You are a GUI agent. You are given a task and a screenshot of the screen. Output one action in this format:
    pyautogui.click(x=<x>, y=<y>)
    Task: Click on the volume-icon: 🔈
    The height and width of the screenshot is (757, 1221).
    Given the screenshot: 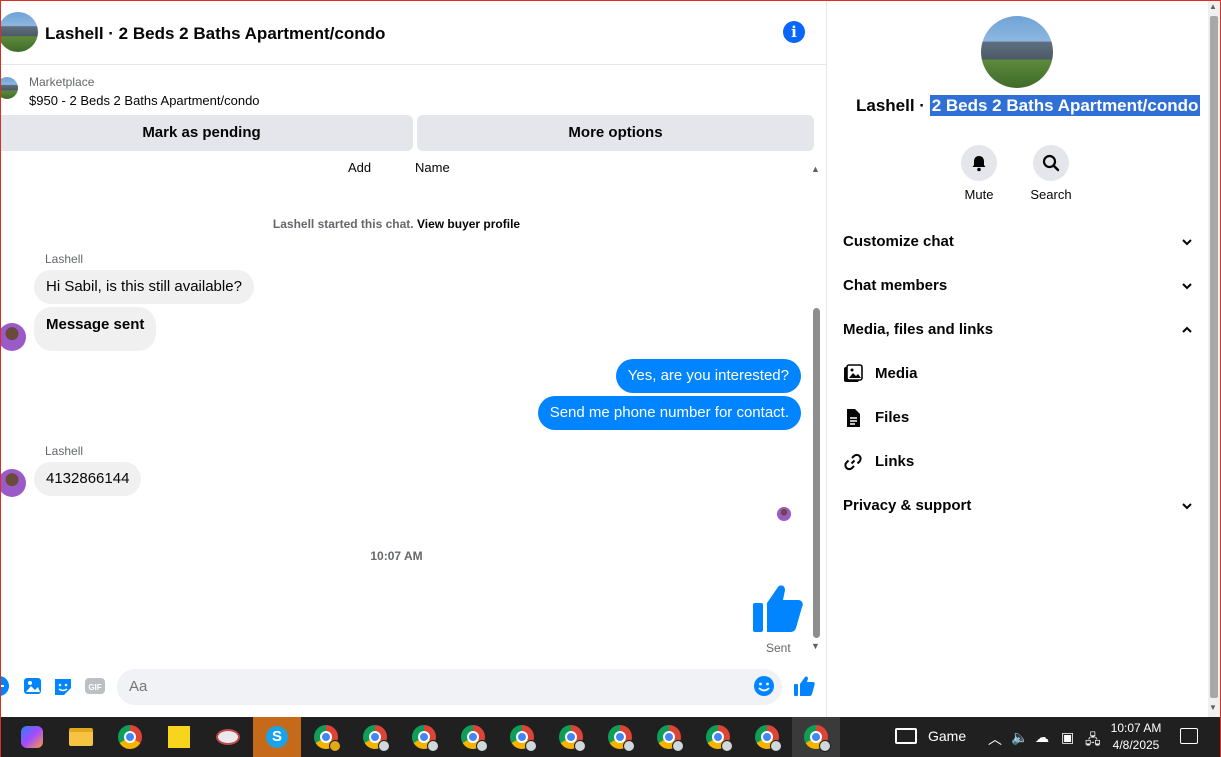 What is the action you would take?
    pyautogui.click(x=1019, y=737)
    